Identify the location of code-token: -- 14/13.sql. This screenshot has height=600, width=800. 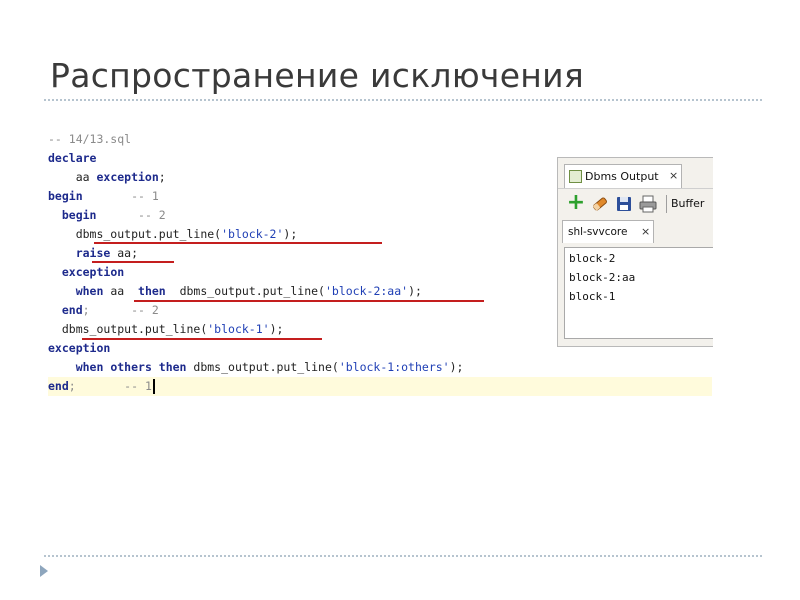
(90, 139).